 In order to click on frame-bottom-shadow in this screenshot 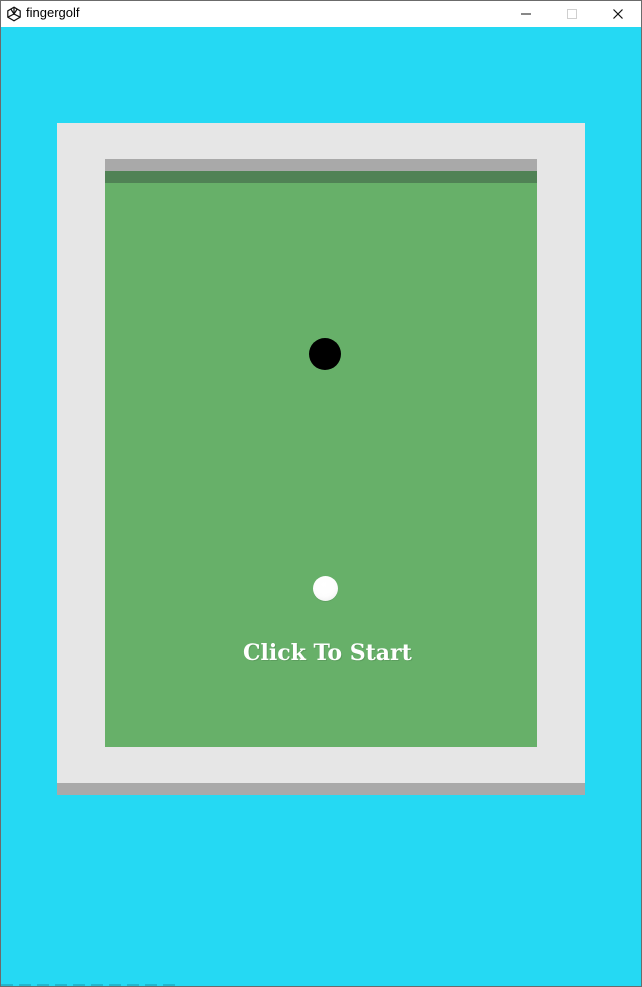, I will do `click(321, 789)`.